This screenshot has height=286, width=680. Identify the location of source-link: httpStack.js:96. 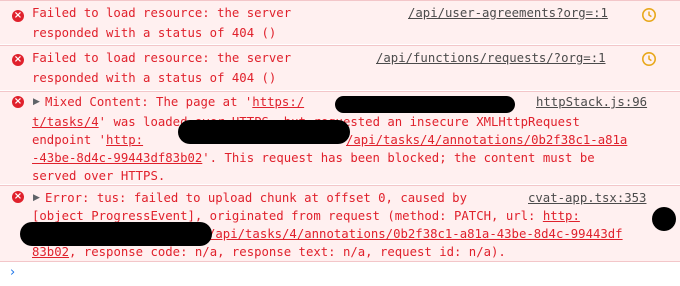
(591, 102).